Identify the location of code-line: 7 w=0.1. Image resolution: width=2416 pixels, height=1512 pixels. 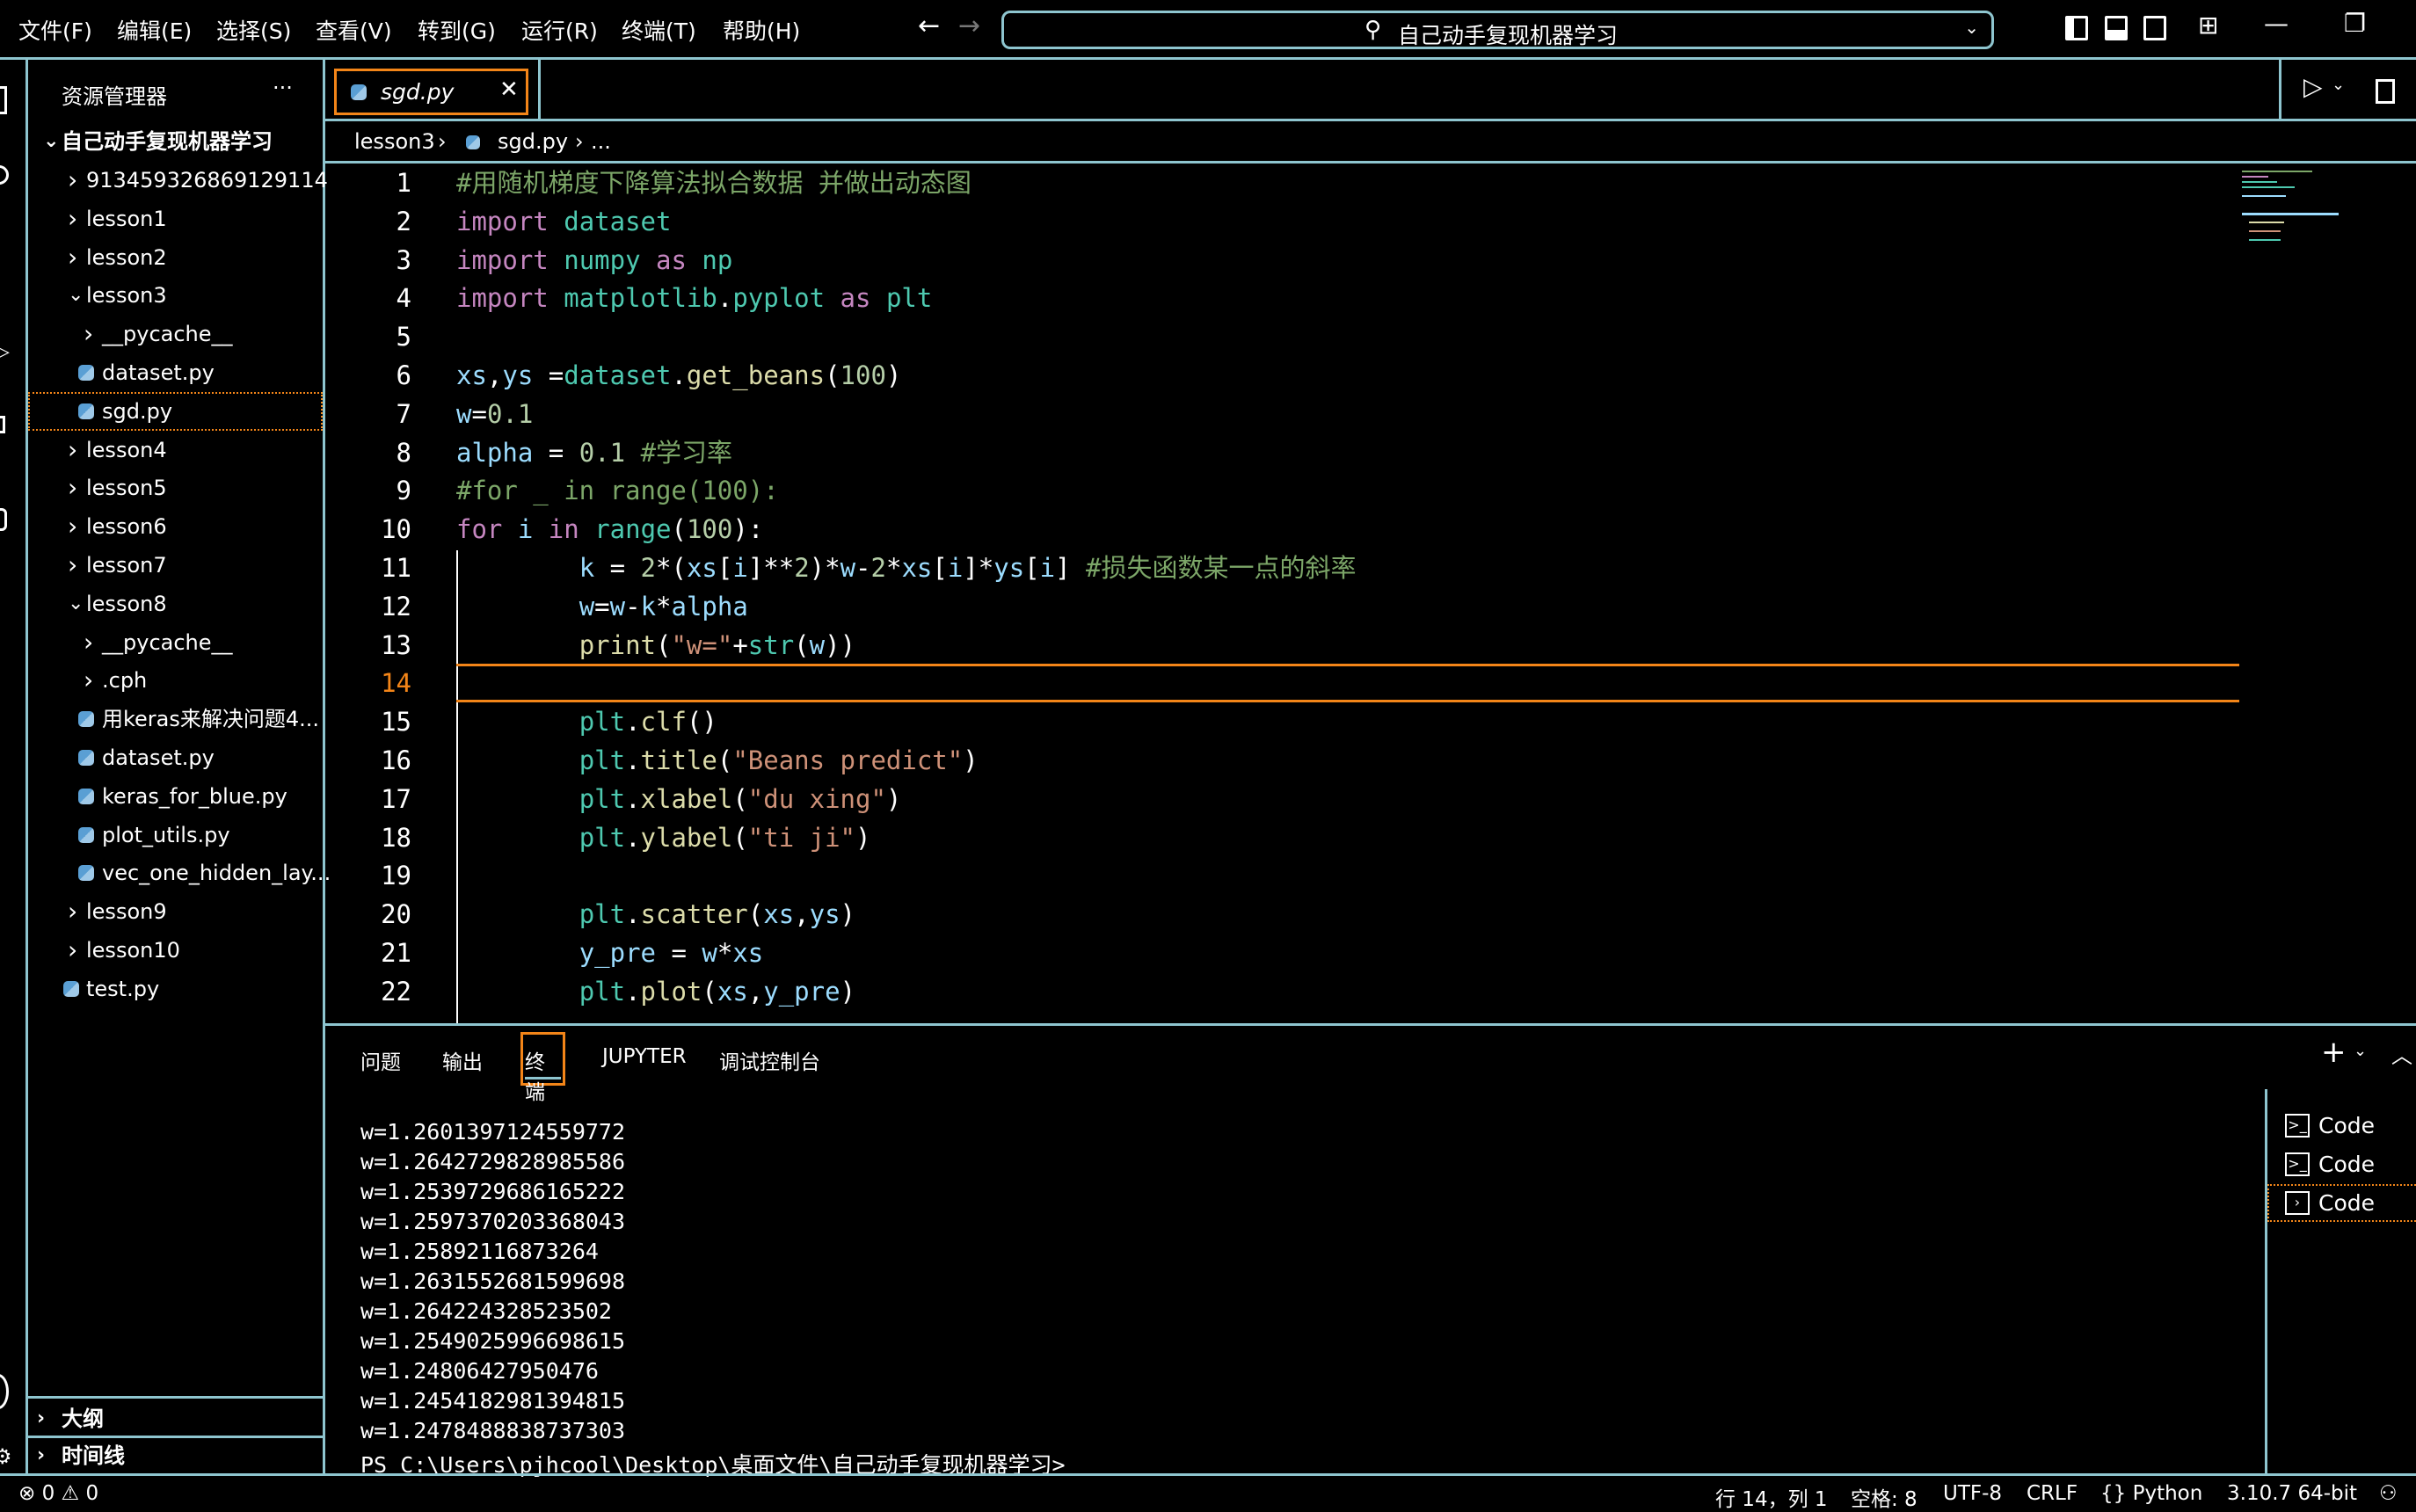
(1284, 414).